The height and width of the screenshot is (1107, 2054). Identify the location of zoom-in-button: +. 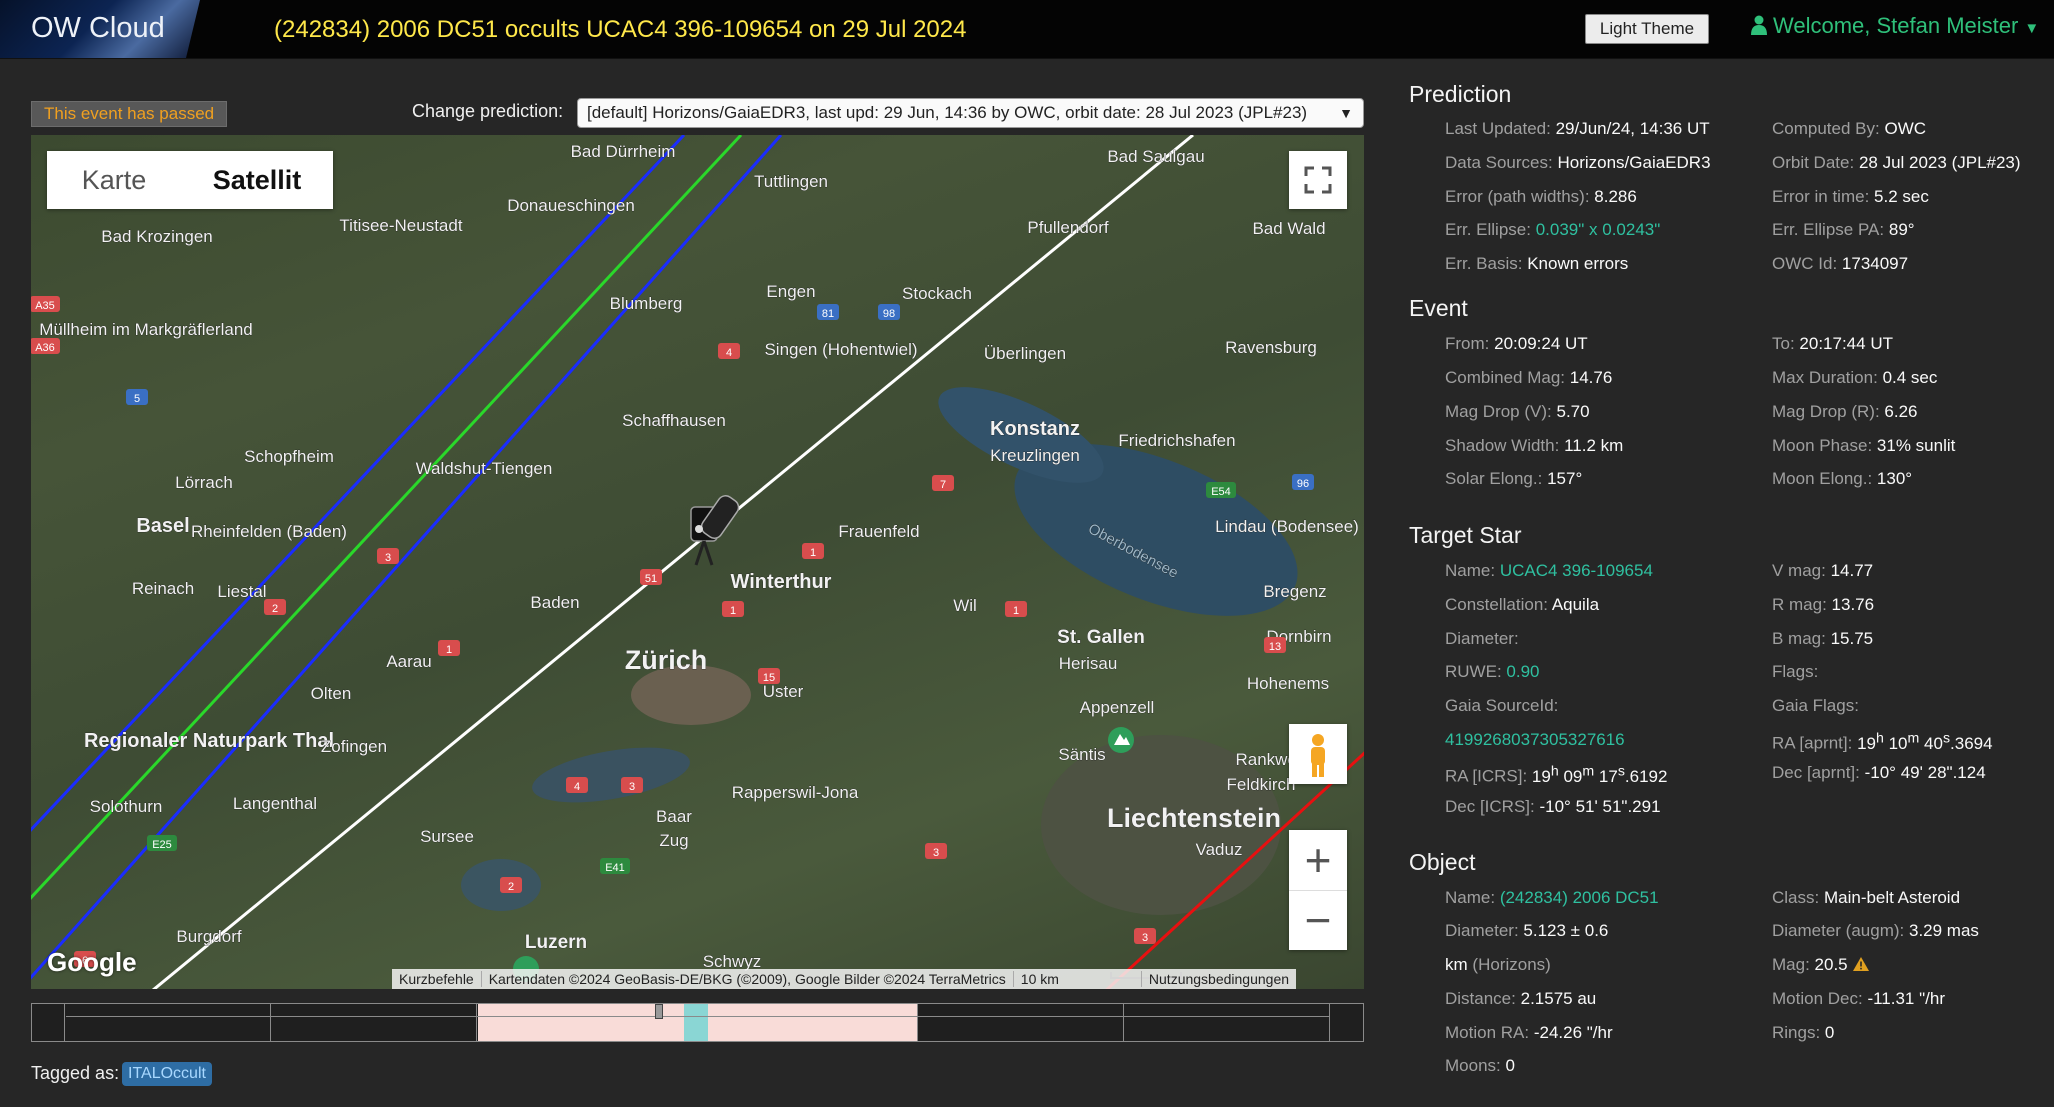
(1318, 860).